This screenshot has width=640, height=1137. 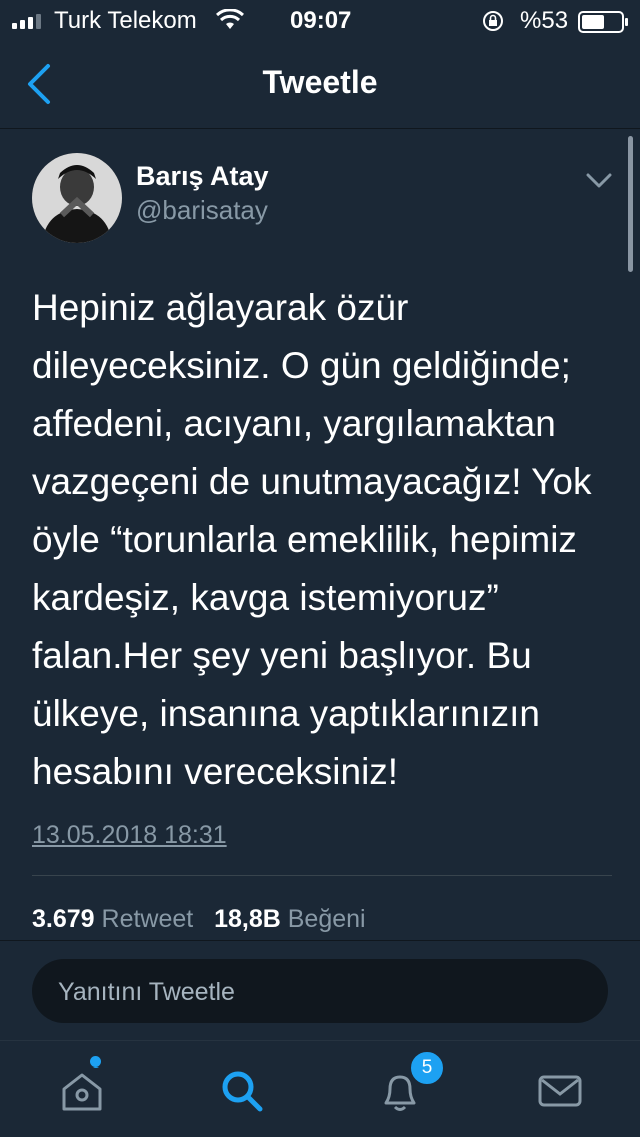 I want to click on avatar, so click(x=77, y=198).